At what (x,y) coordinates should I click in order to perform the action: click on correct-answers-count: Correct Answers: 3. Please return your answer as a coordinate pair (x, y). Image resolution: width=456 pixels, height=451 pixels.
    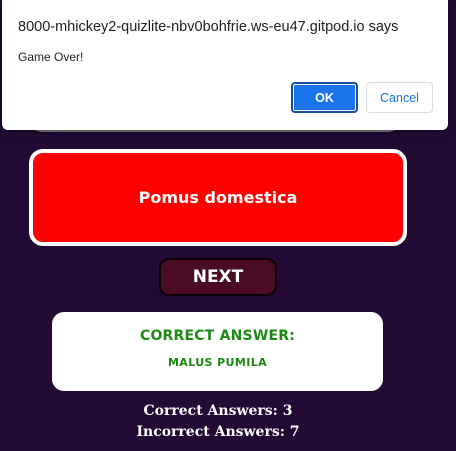
    Looking at the image, I should click on (218, 411).